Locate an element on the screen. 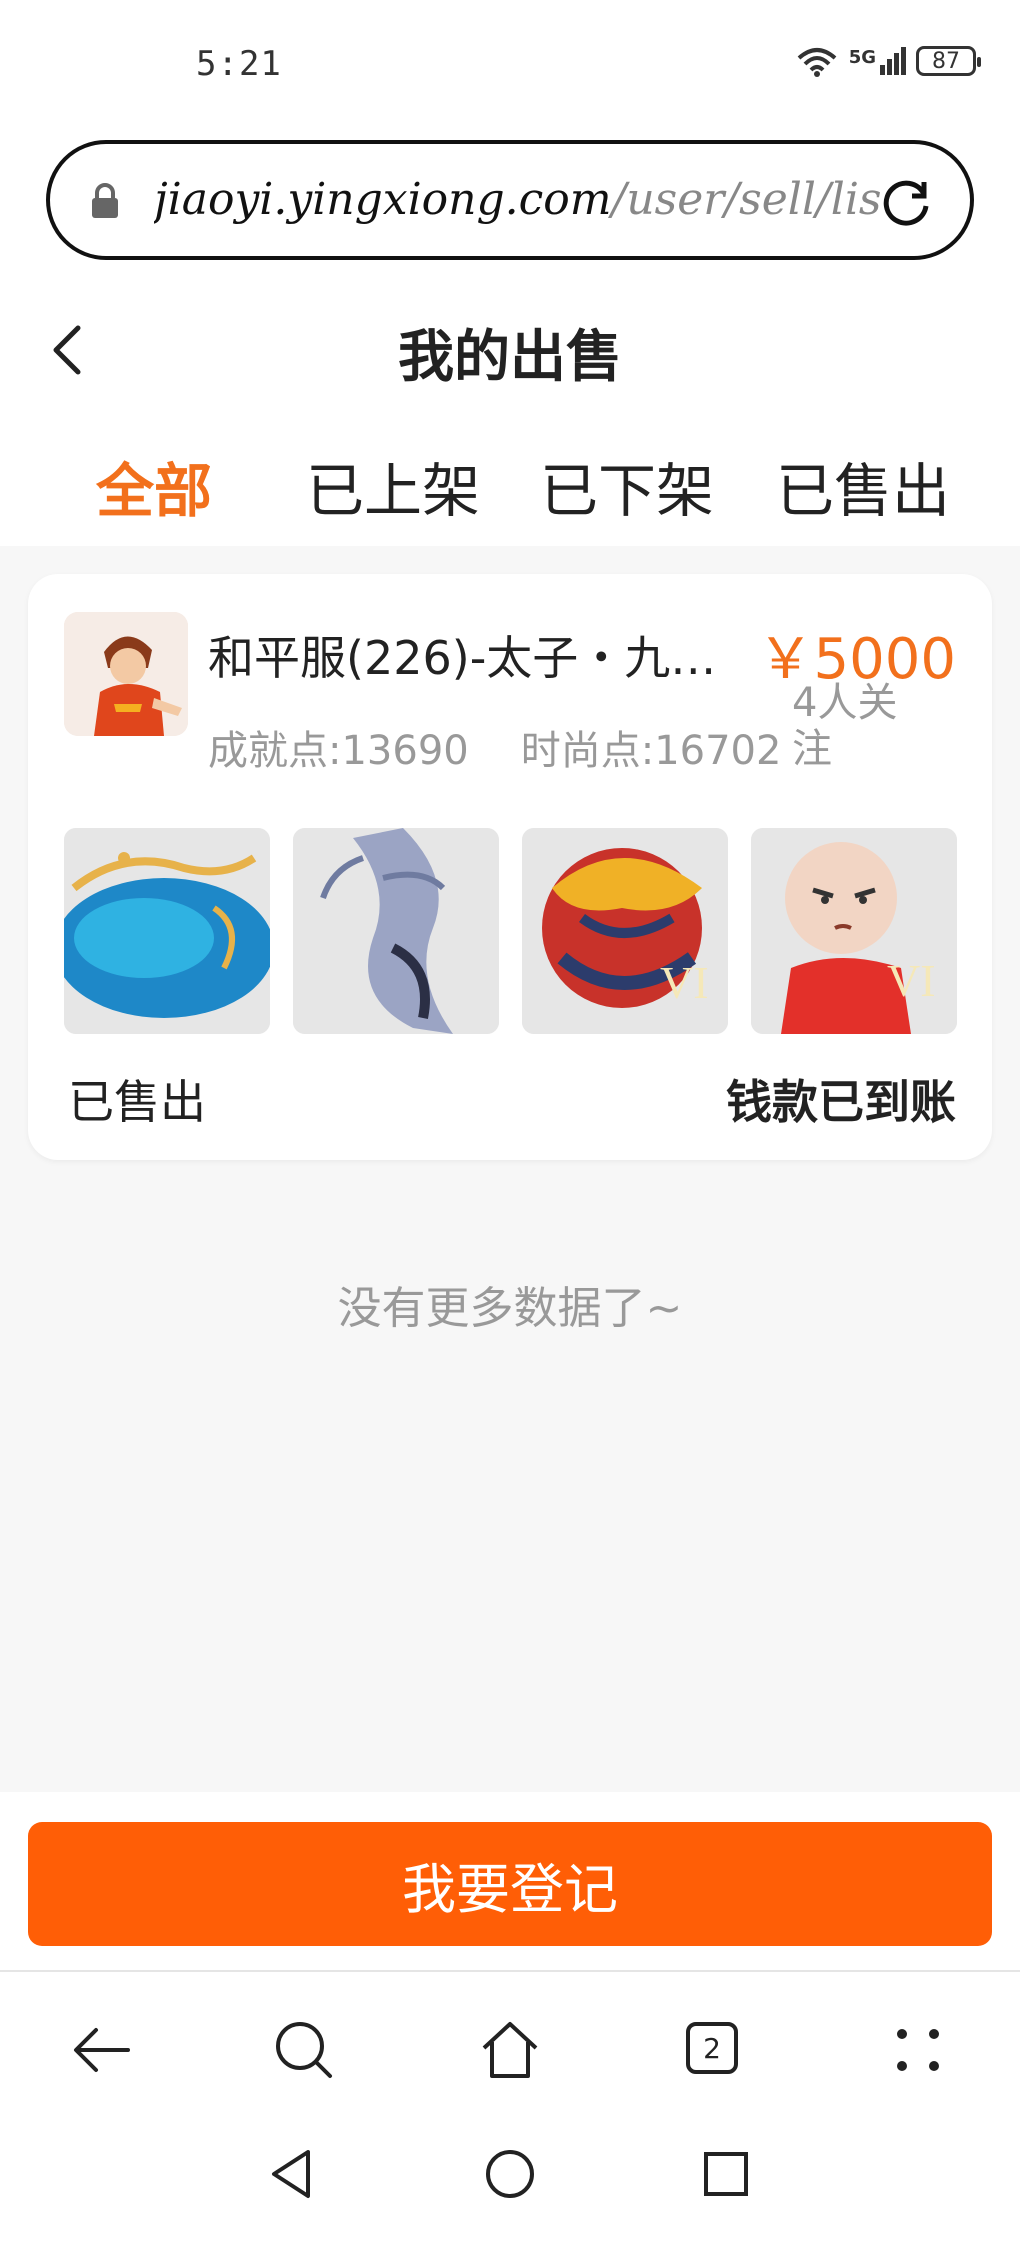 This screenshot has width=1020, height=2244. thumbnail-character: VI is located at coordinates (854, 931).